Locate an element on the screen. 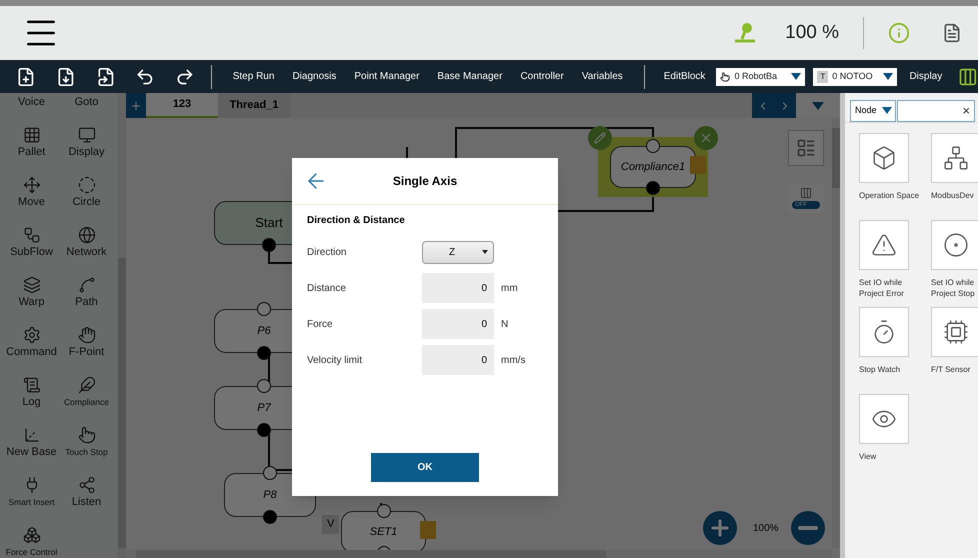 The height and width of the screenshot is (558, 978). palette-item: New Base is located at coordinates (31, 450).